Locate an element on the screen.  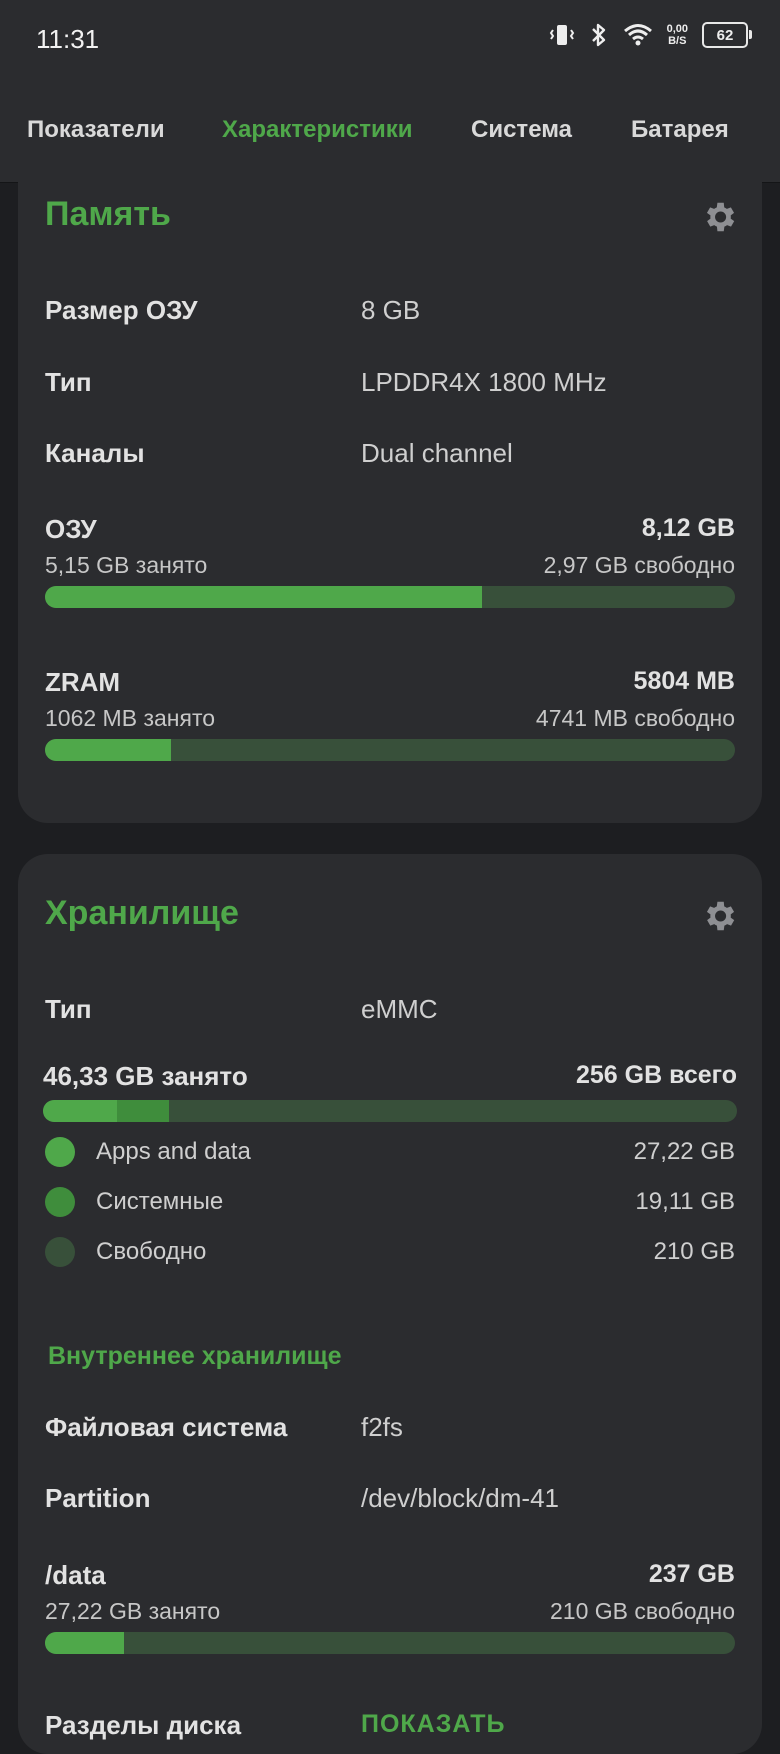
tab-battery: Батарея is located at coordinates (680, 130).